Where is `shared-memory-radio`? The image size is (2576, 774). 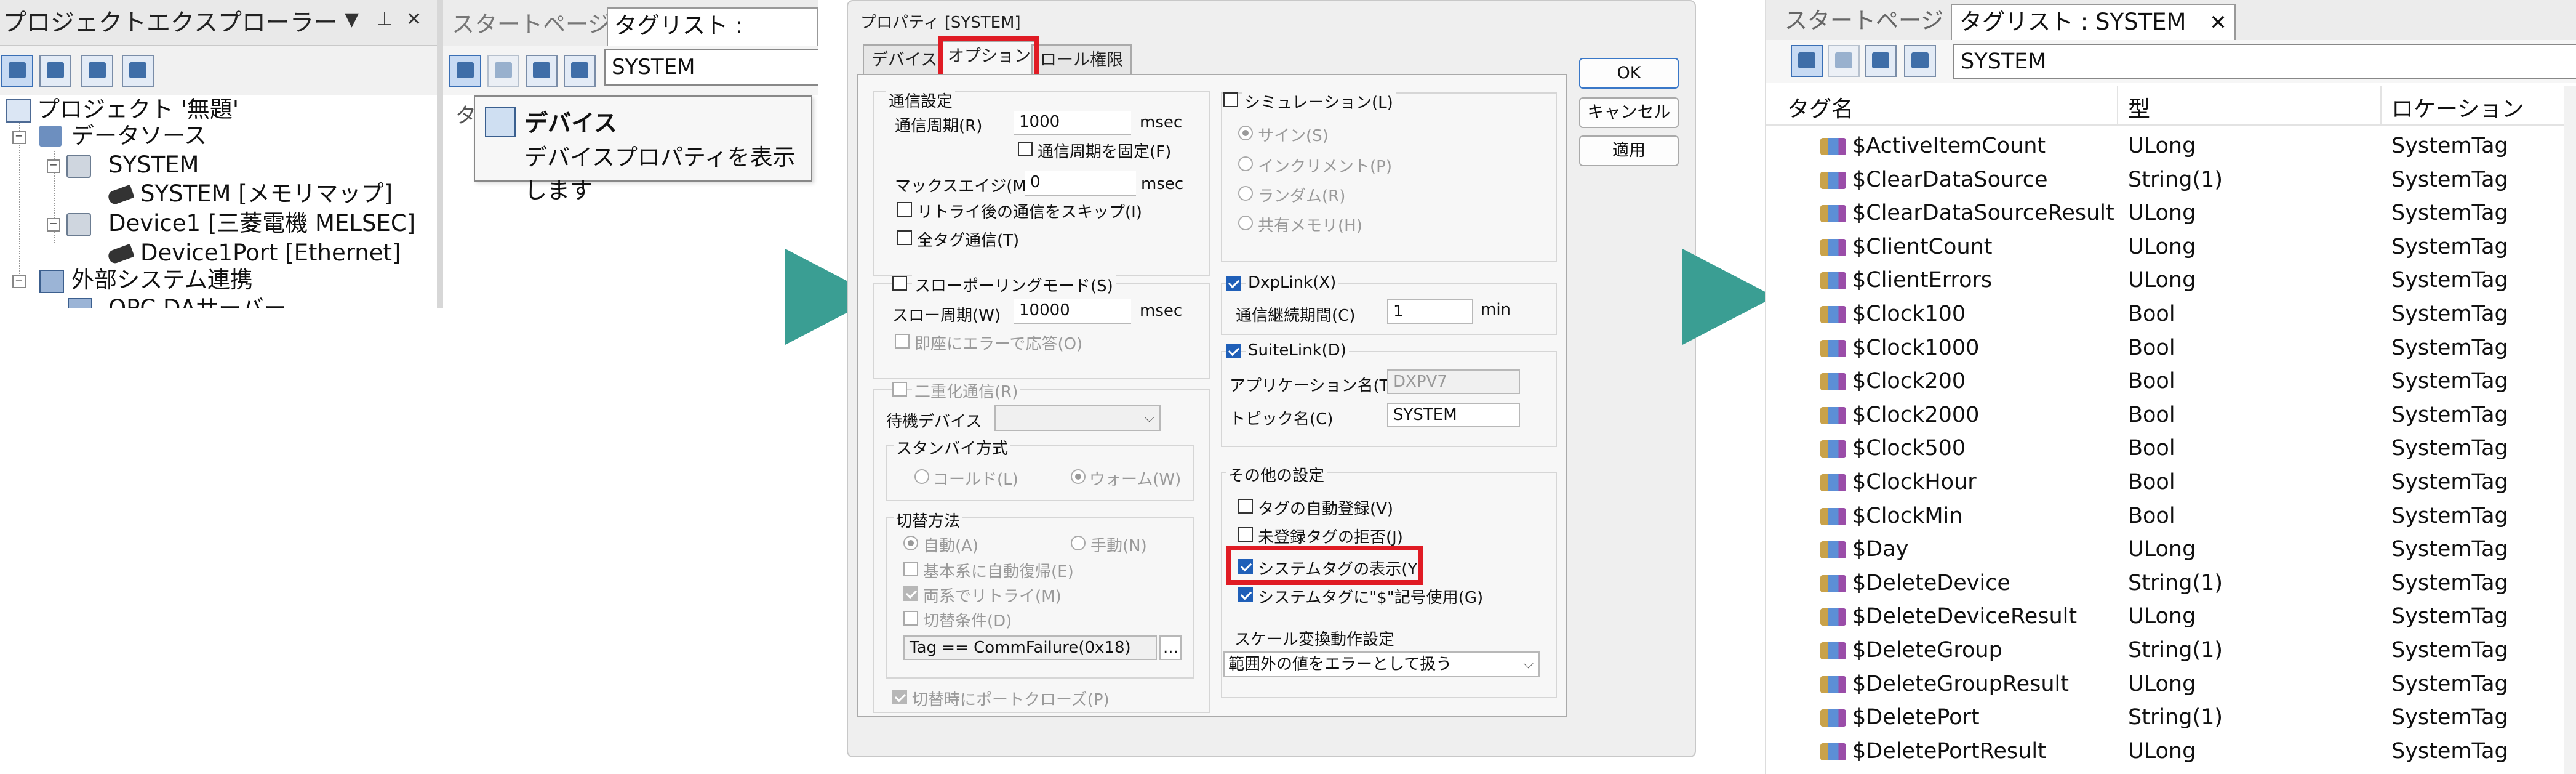
shared-memory-radio is located at coordinates (1245, 223).